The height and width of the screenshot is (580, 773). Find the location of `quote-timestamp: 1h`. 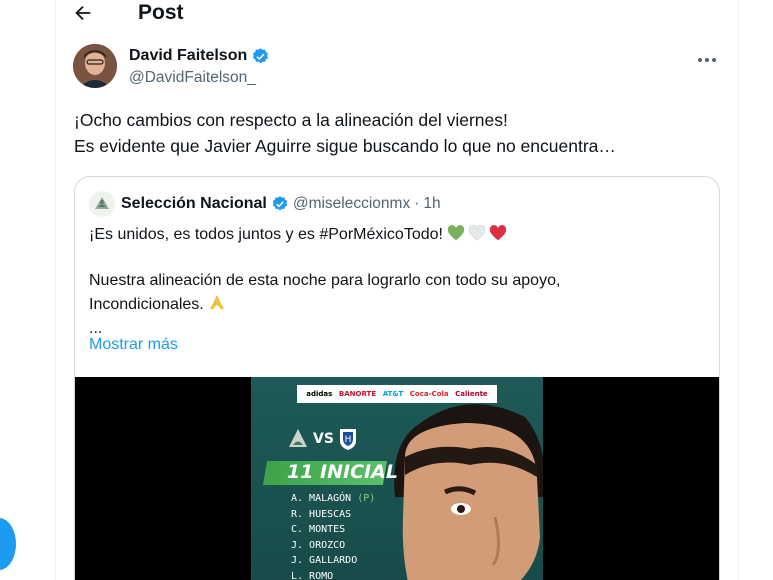

quote-timestamp: 1h is located at coordinates (431, 204).